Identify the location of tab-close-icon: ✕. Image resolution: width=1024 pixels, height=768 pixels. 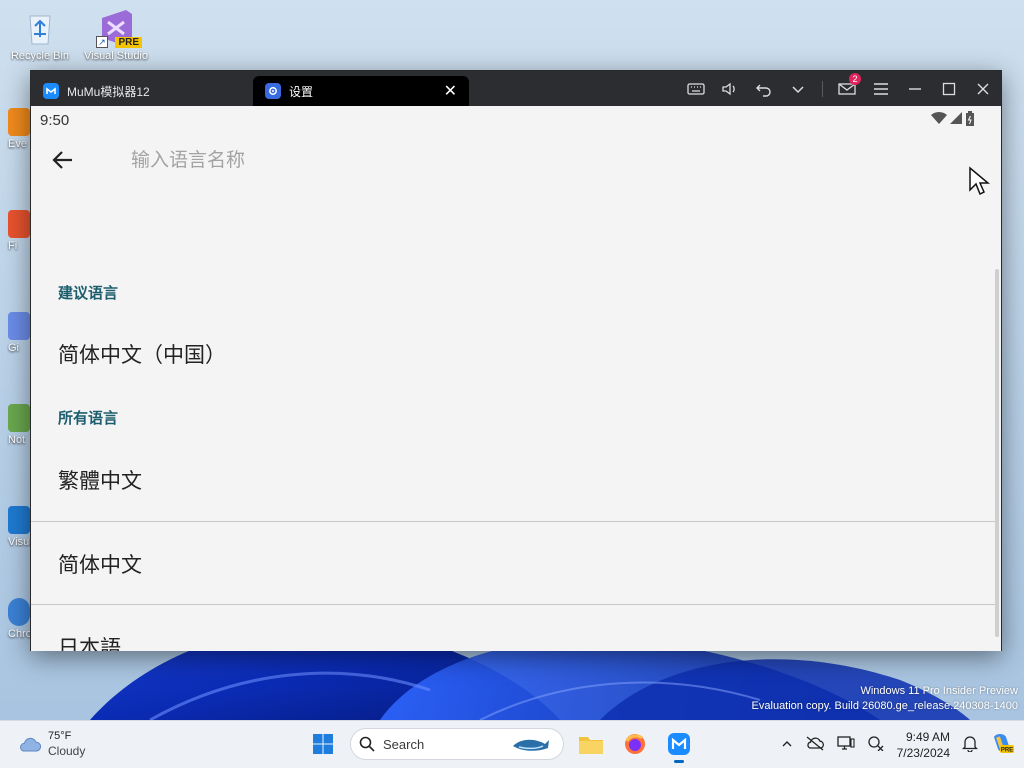
(450, 91).